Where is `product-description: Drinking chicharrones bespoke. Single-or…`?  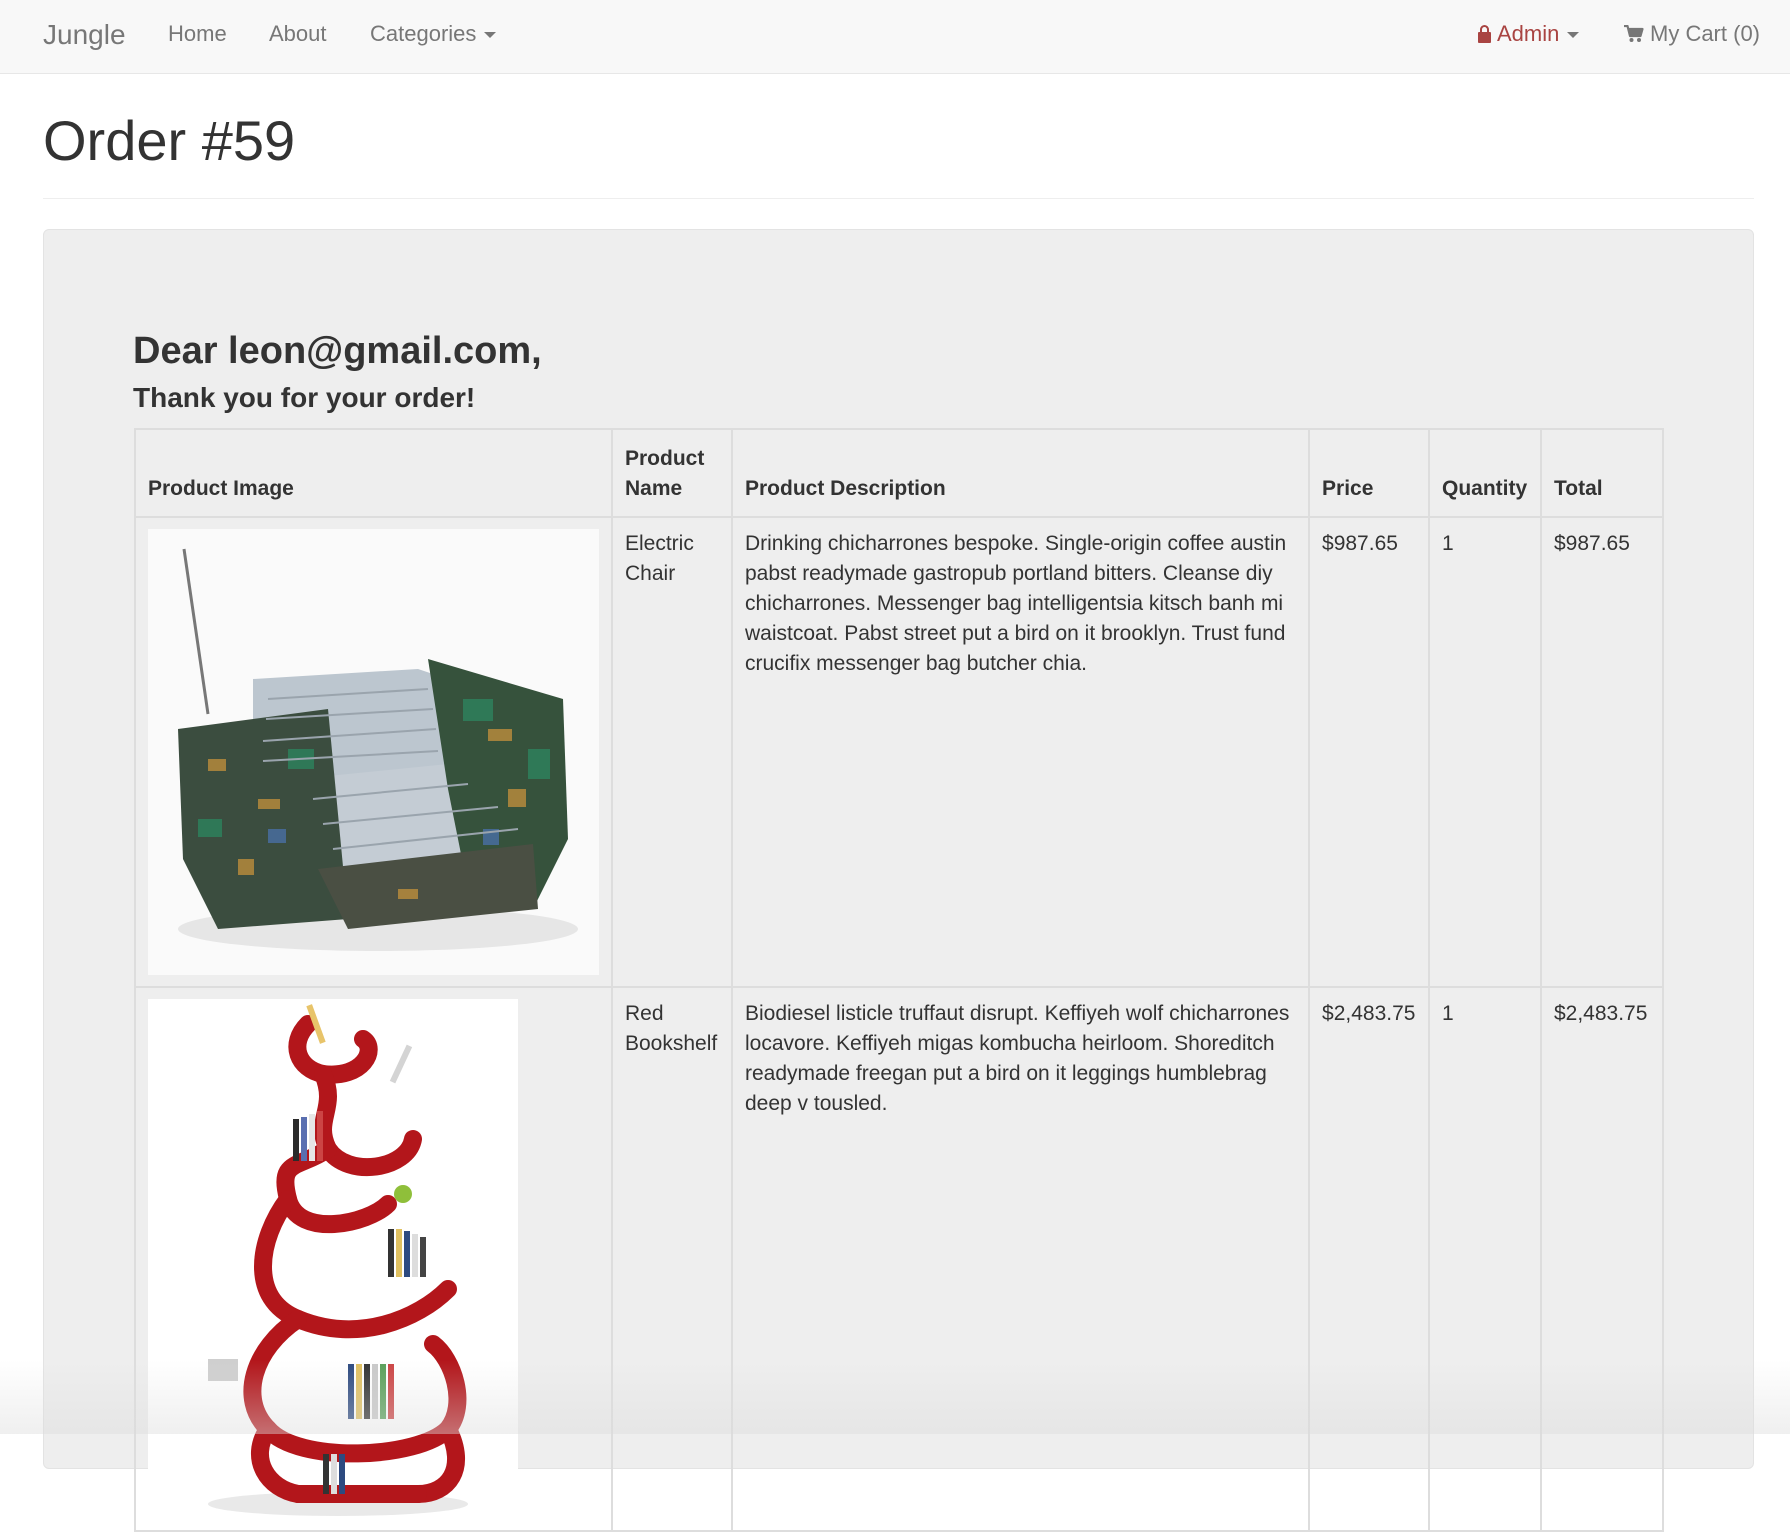
product-description: Drinking chicharrones bespoke. Single-or… is located at coordinates (1020, 752).